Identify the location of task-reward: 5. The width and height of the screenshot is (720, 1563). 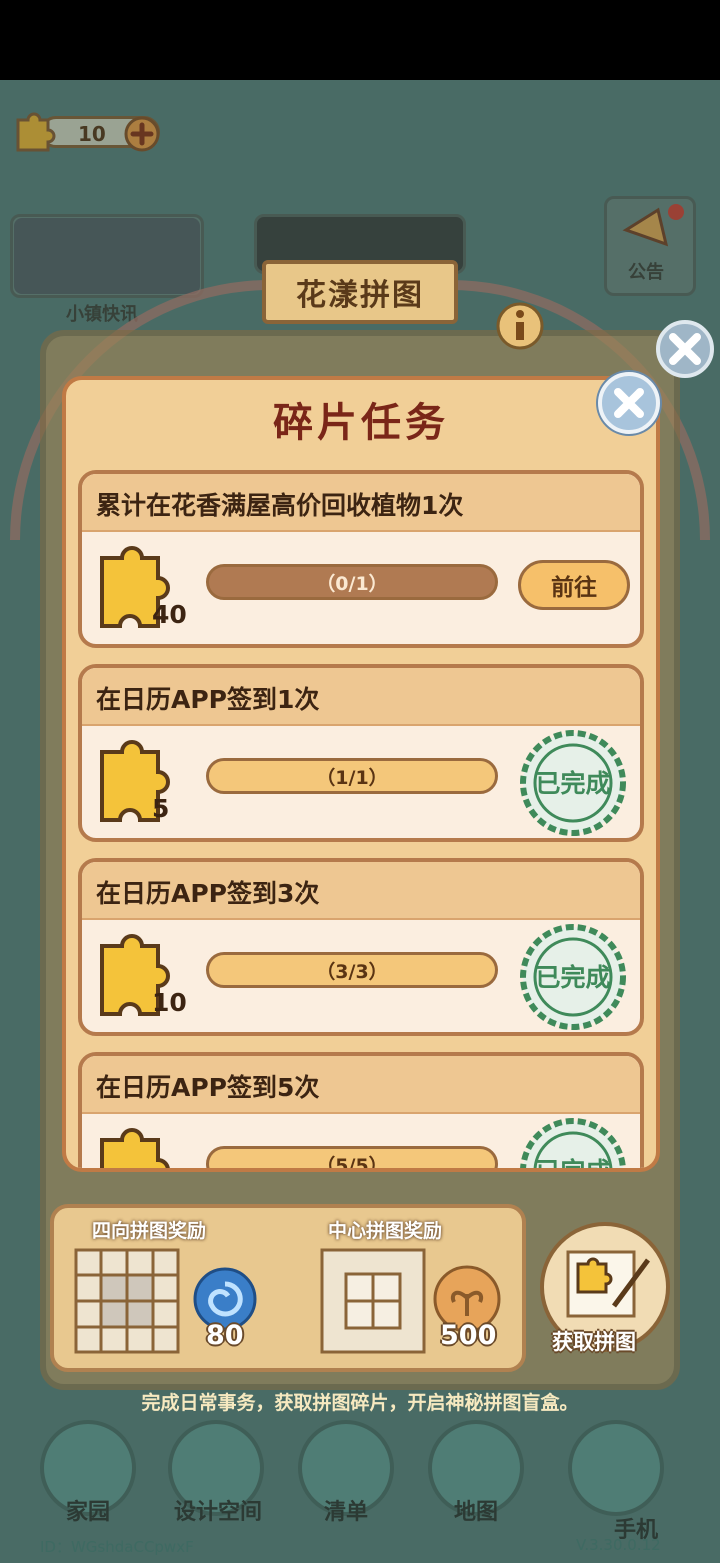
(161, 808).